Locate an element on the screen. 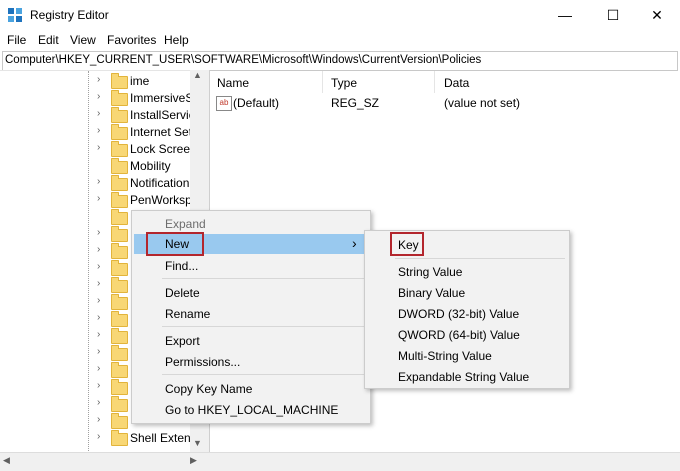 This screenshot has height=471, width=680. window-title: Registry Editor is located at coordinates (69, 15).